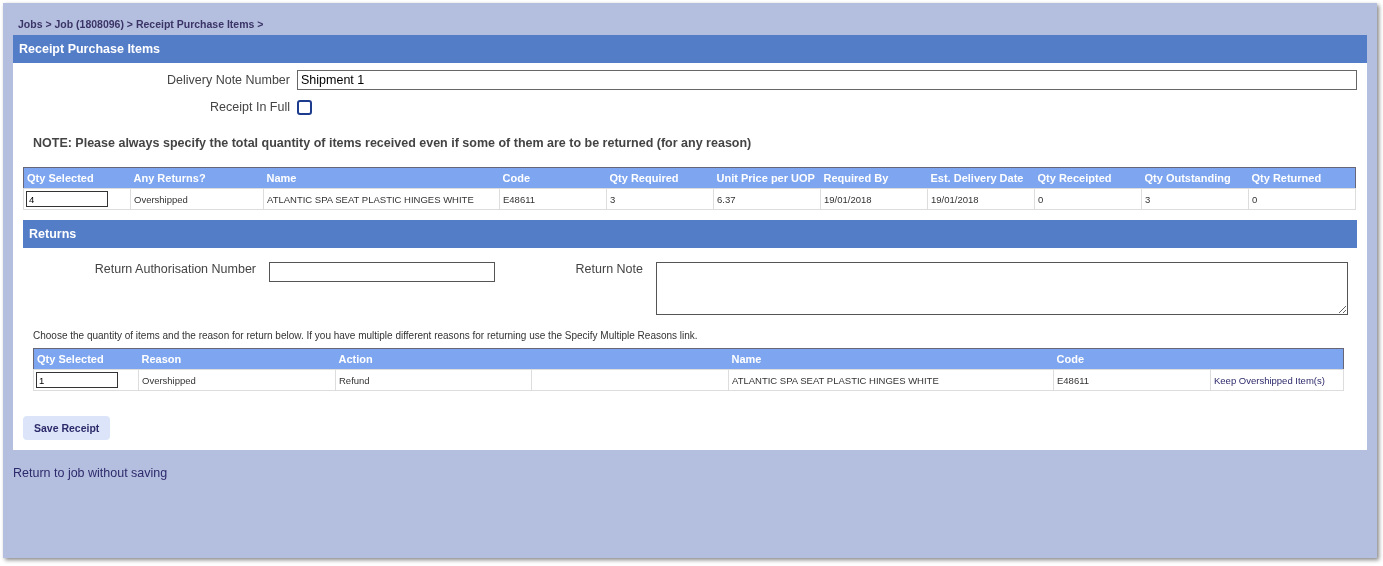 The width and height of the screenshot is (1383, 566). Describe the element at coordinates (827, 80) in the screenshot. I see `input-field: Shipment 1` at that location.